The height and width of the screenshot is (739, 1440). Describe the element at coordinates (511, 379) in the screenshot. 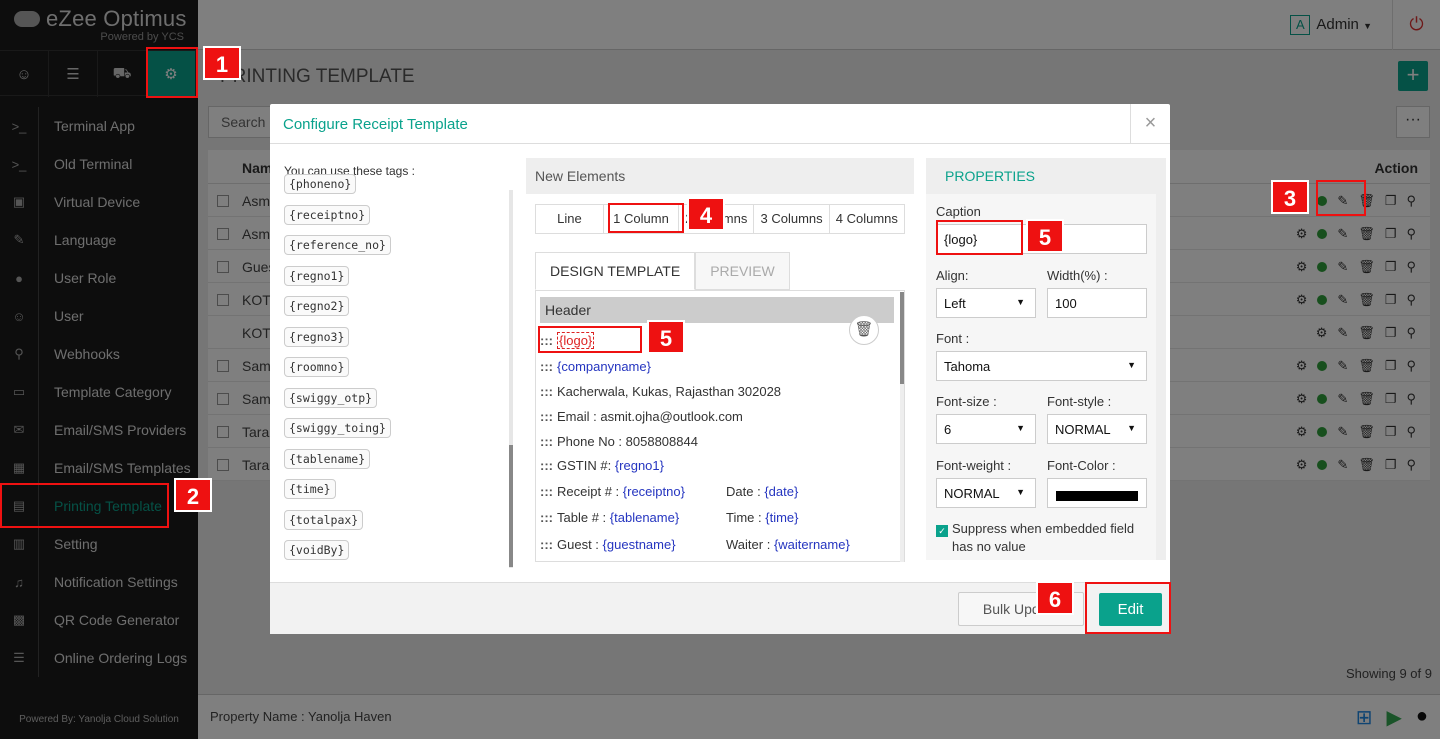

I see `tags-scrollbar` at that location.